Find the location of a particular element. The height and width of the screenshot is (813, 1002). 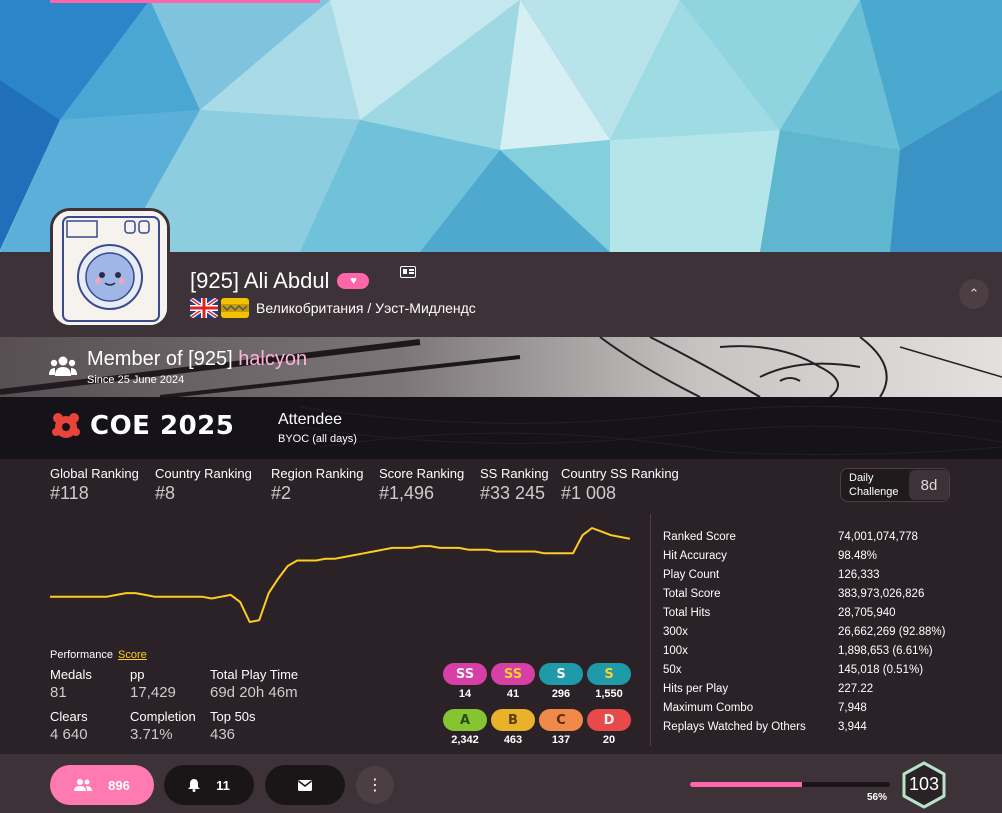

grade-count: 1,550 is located at coordinates (609, 694).